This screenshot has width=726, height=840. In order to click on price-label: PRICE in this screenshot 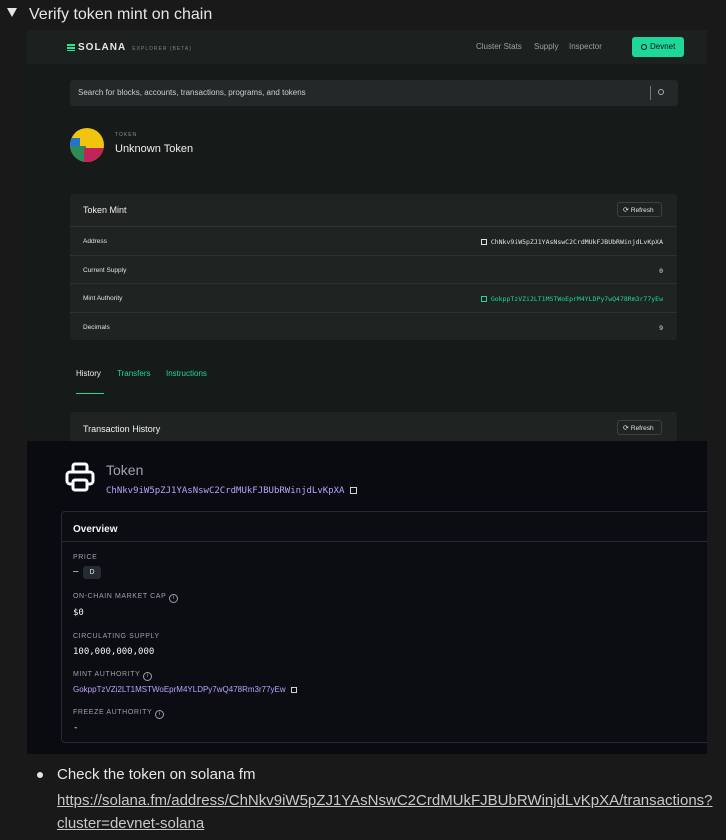, I will do `click(85, 557)`.